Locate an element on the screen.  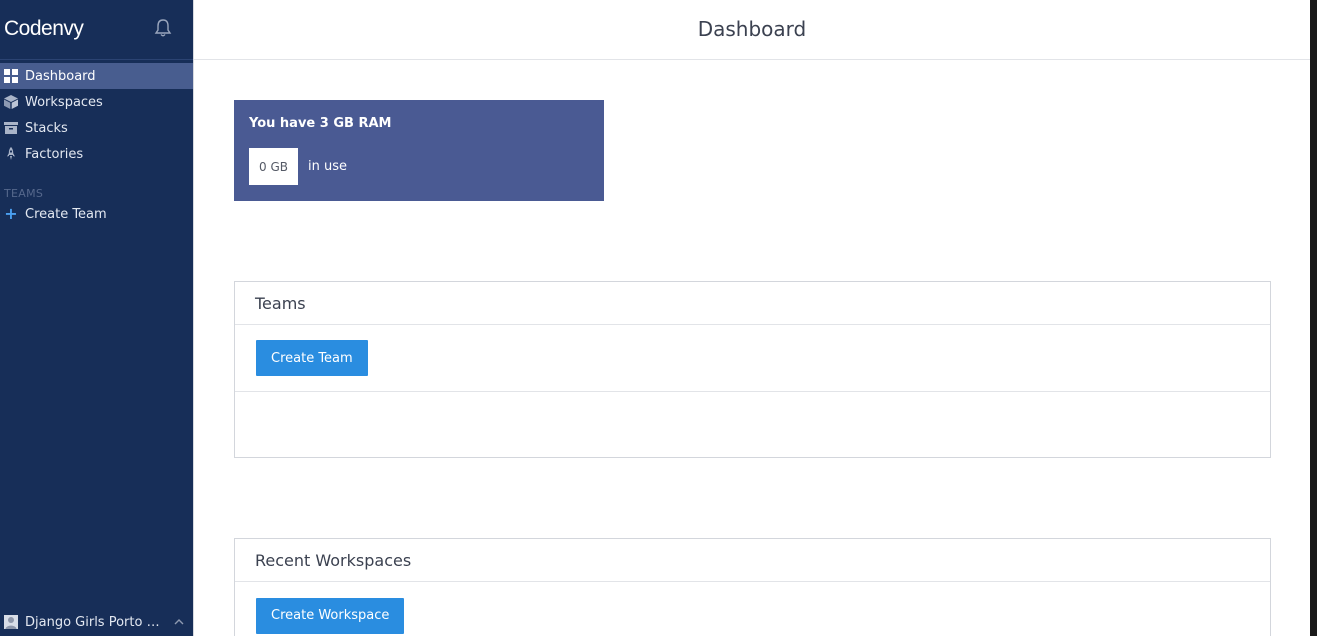
rocket-icon is located at coordinates (11, 154).